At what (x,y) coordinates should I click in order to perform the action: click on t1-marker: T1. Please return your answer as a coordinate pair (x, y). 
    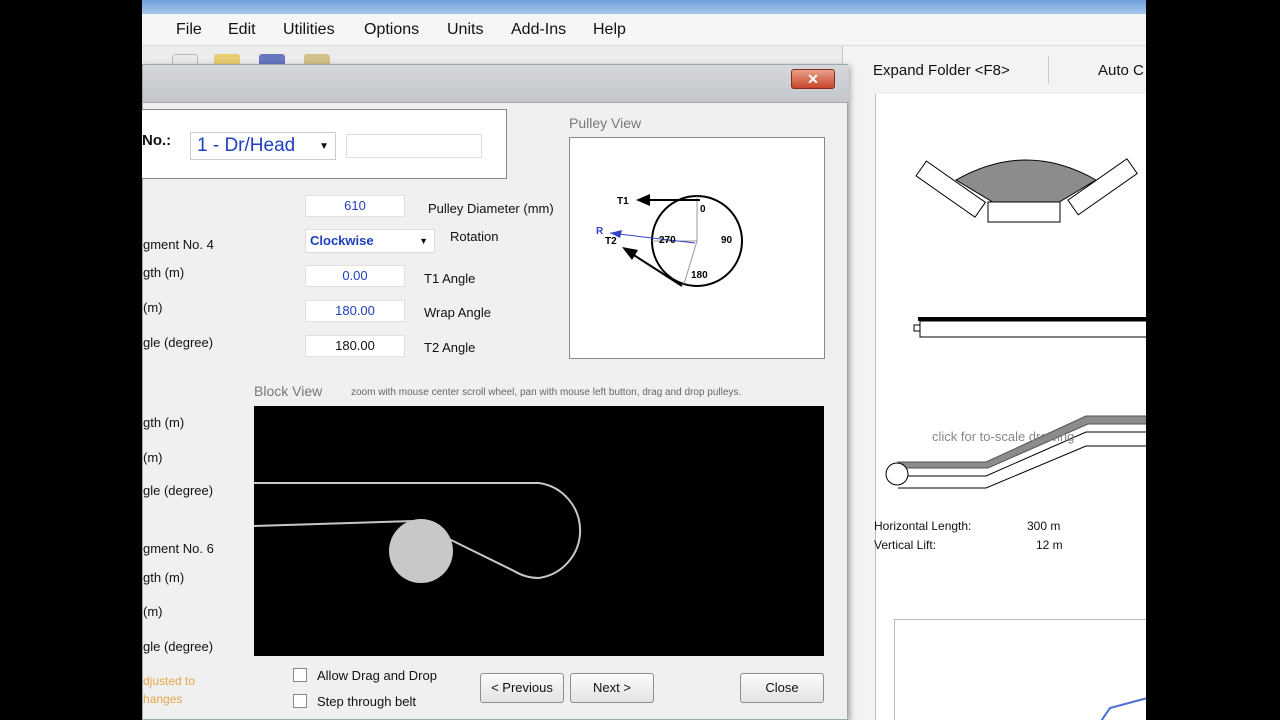
    Looking at the image, I should click on (623, 201).